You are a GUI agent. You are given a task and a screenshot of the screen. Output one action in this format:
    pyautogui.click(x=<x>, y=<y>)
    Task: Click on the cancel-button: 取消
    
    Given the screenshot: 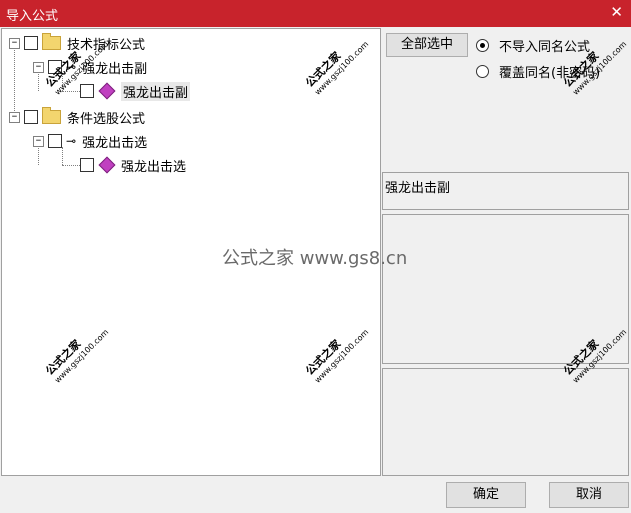 What is the action you would take?
    pyautogui.click(x=589, y=495)
    